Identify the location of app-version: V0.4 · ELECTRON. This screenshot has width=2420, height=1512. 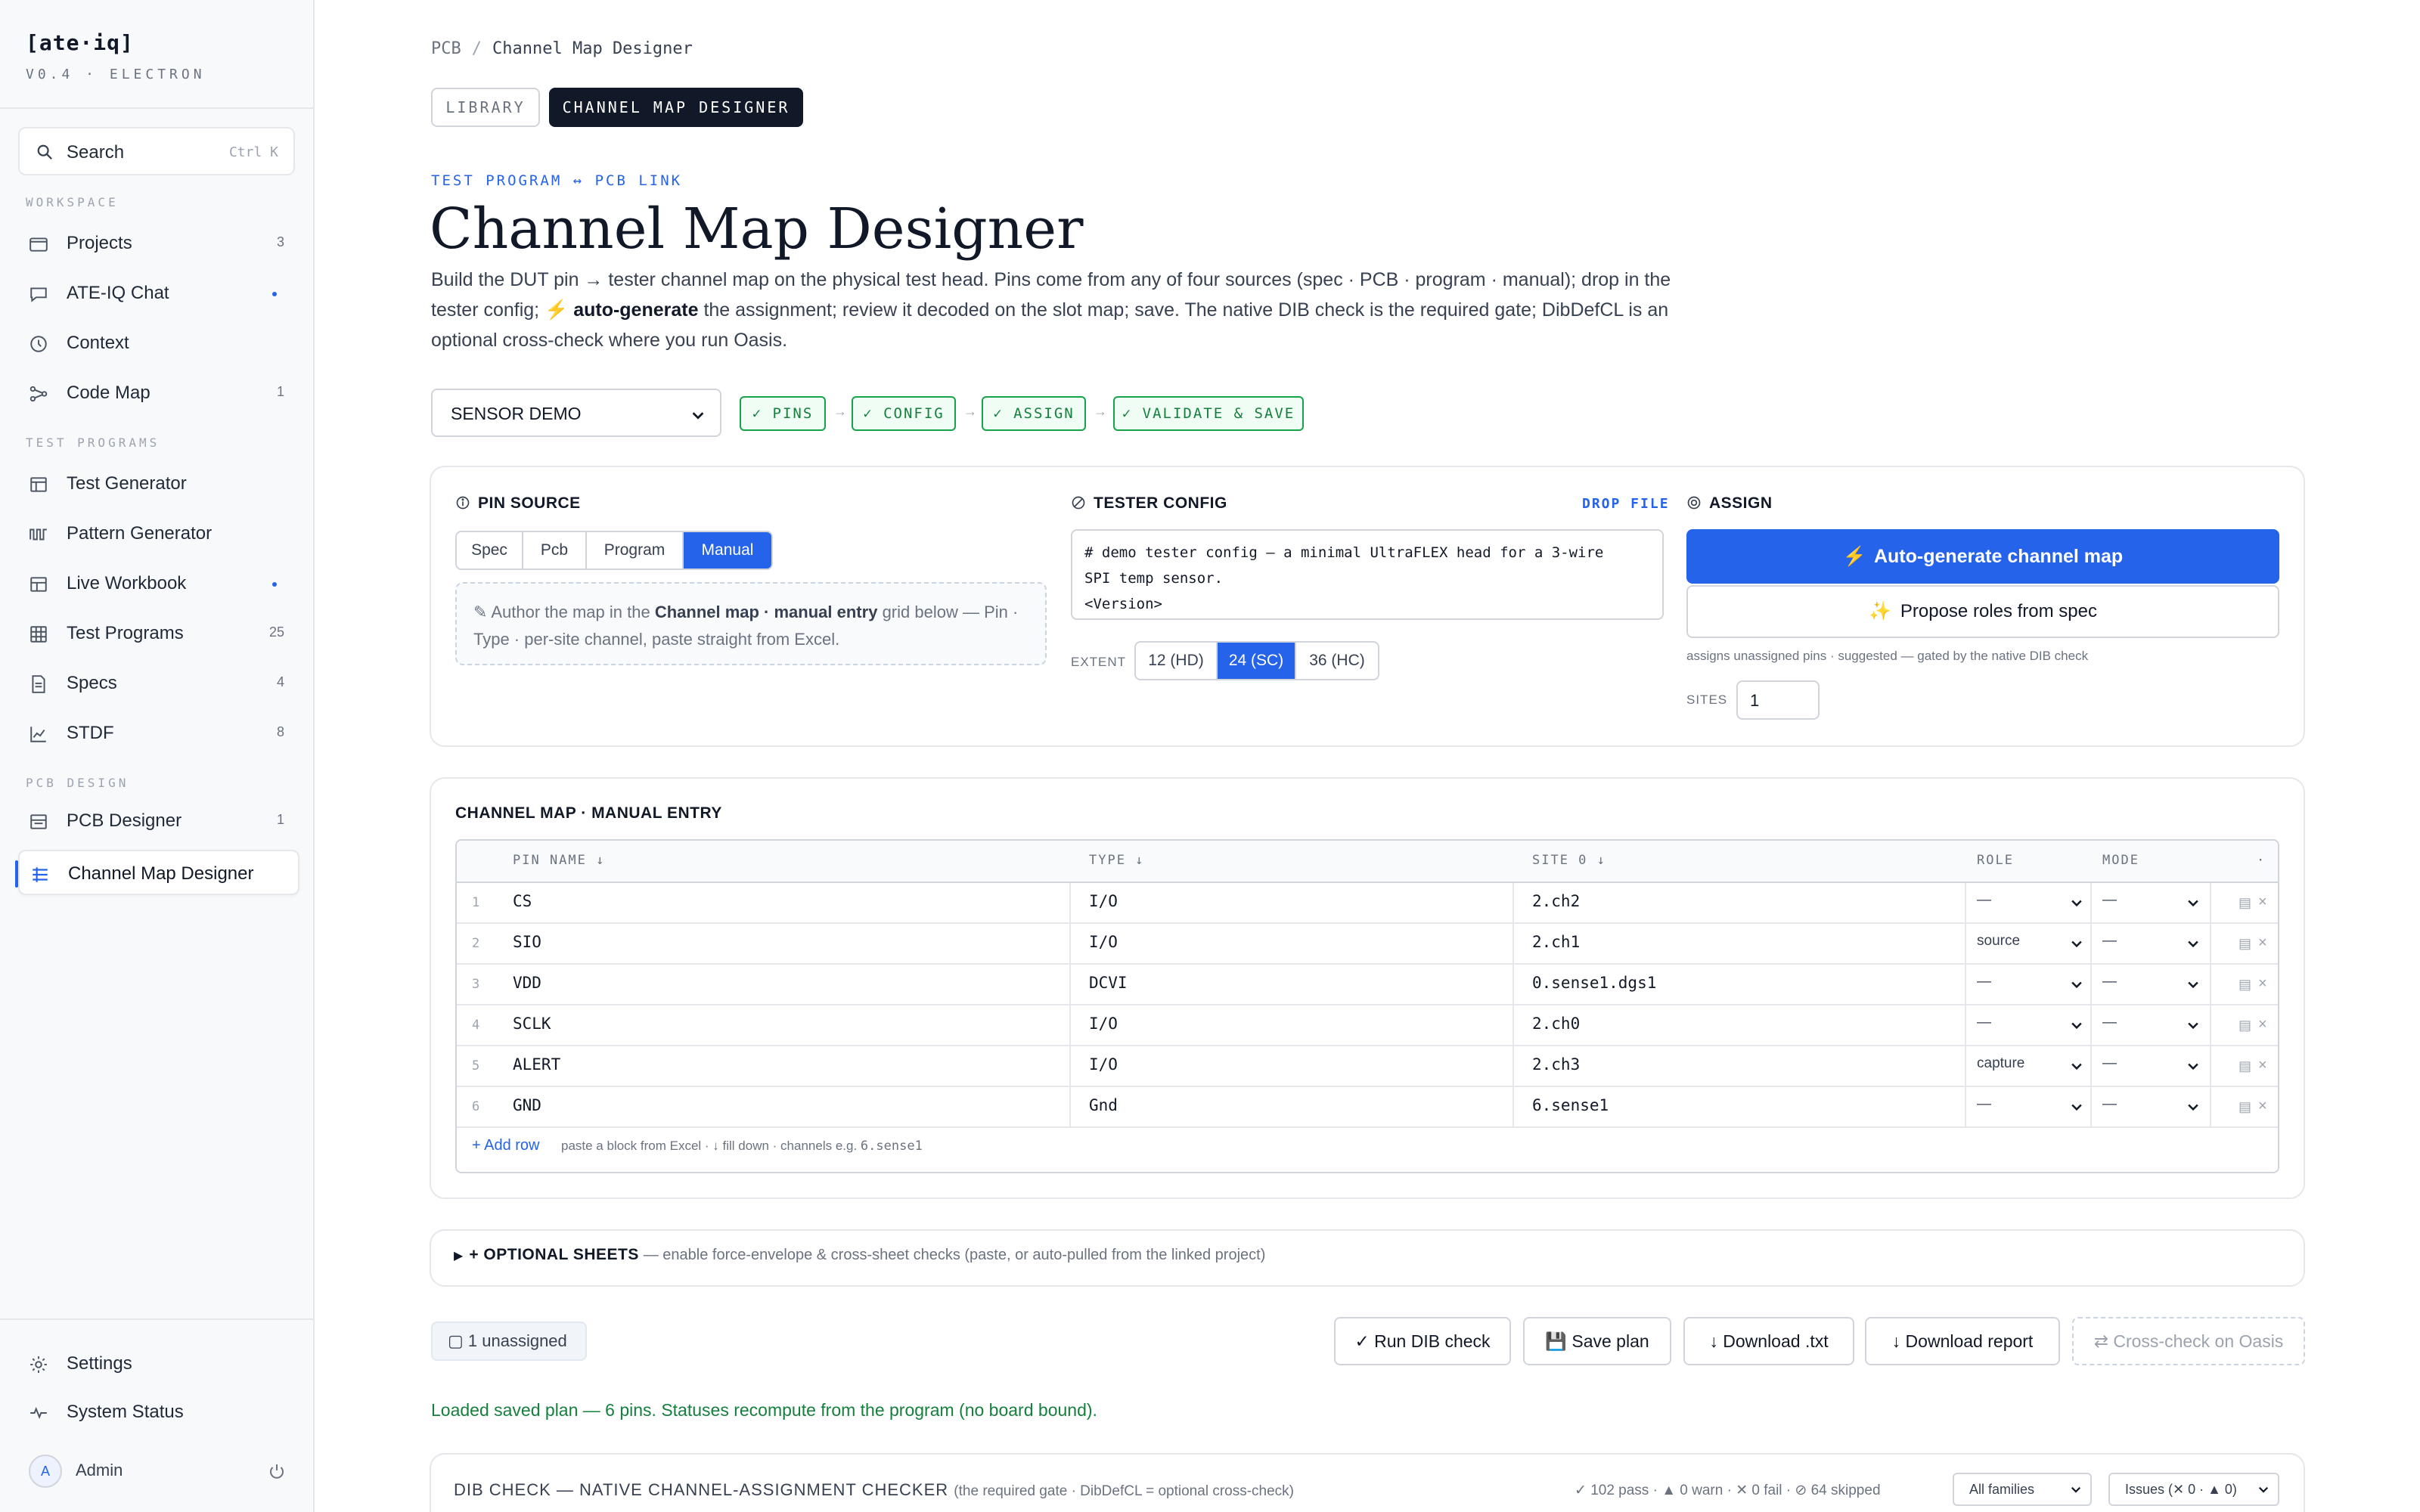
(116, 74).